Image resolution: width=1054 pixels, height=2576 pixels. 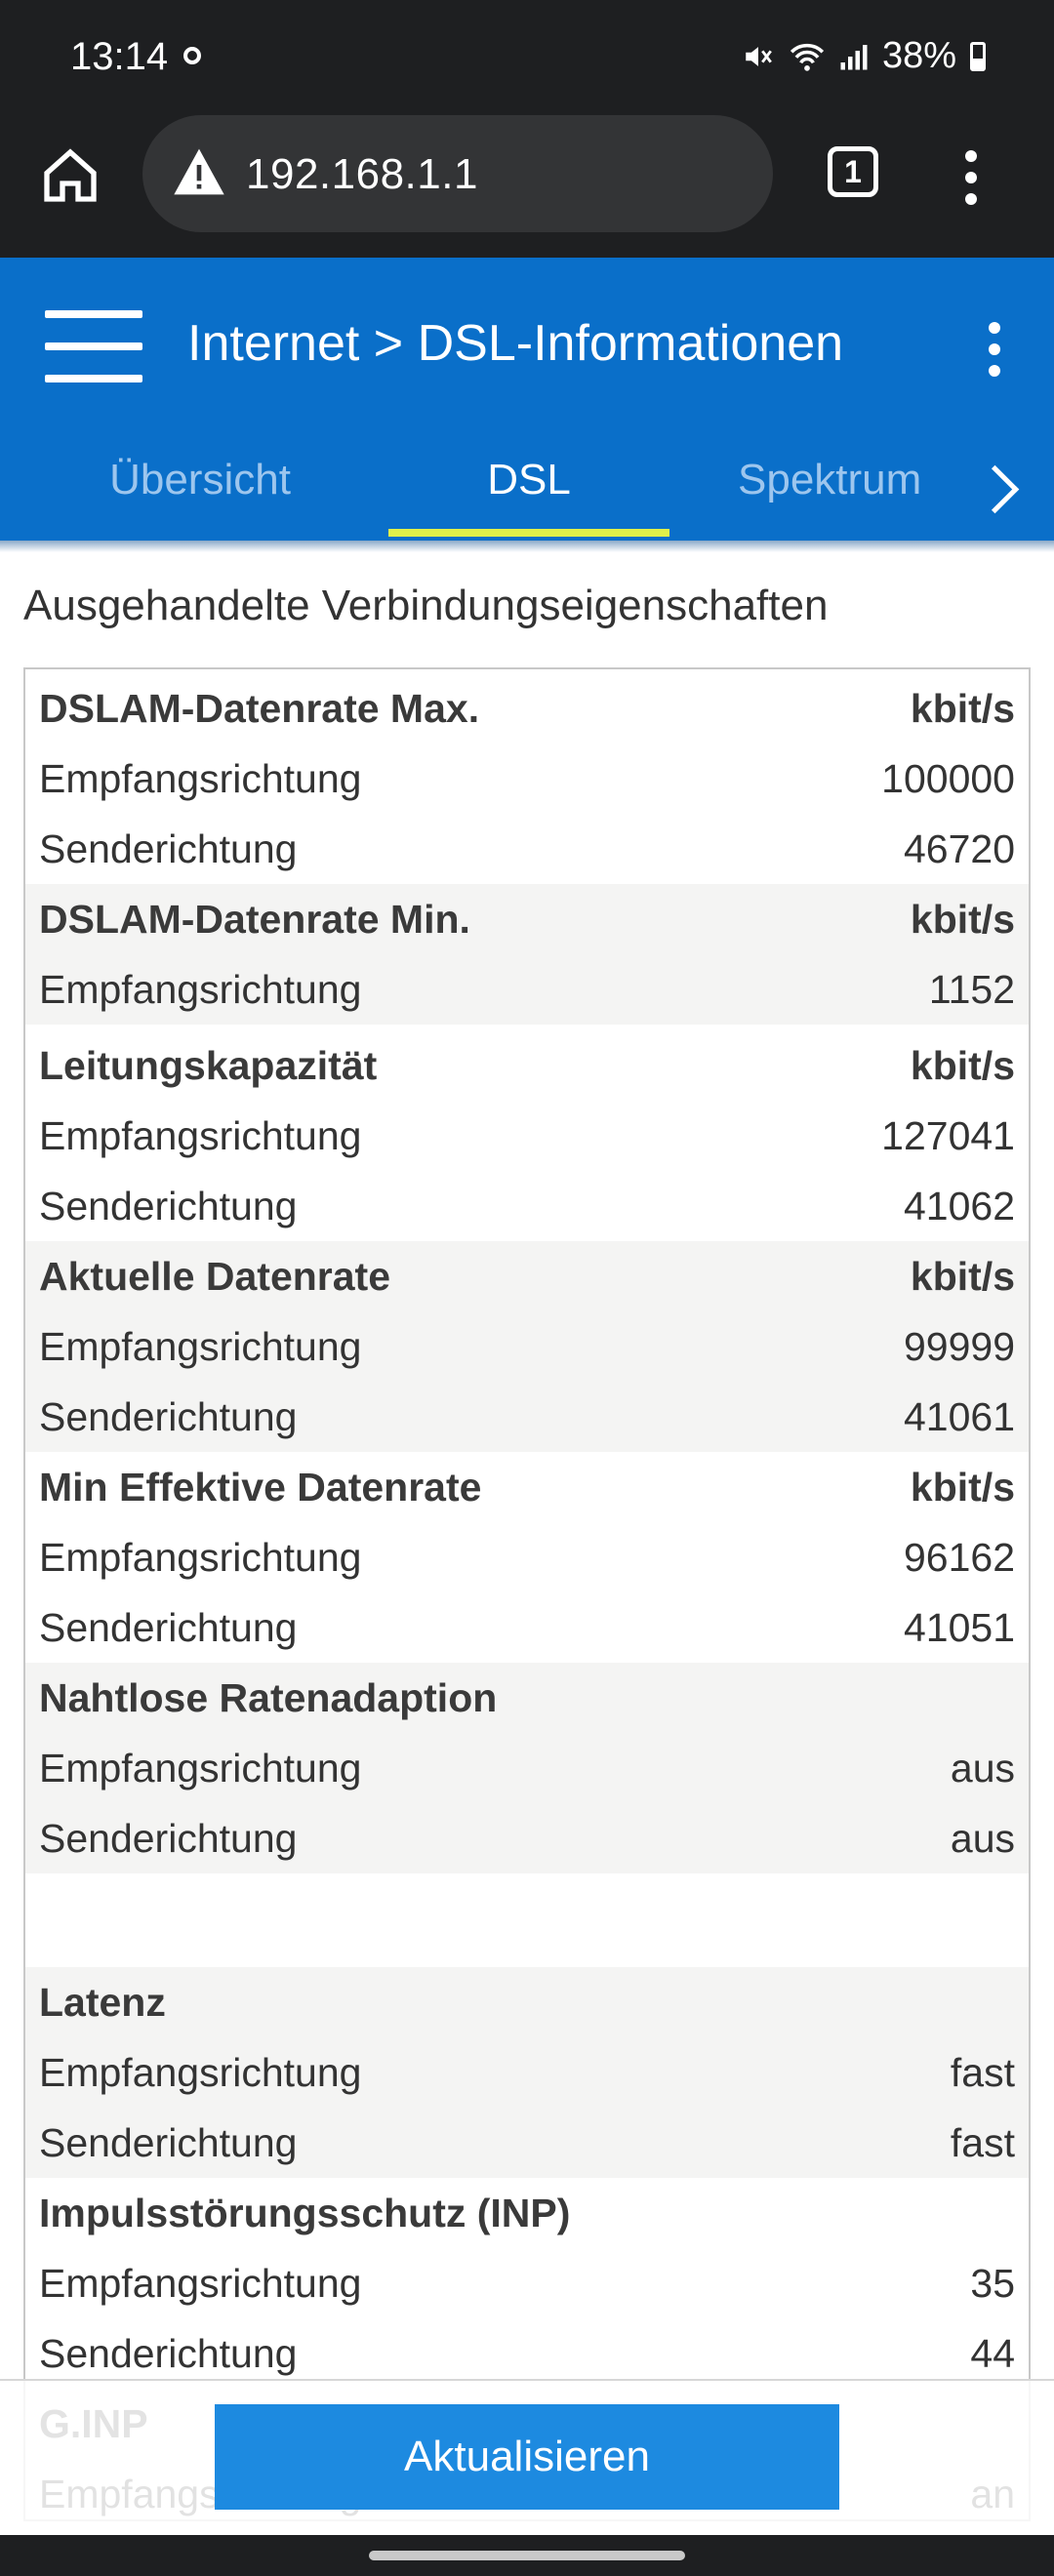 What do you see at coordinates (527, 989) in the screenshot?
I see `table-row: Empfangsrichtung 1152` at bounding box center [527, 989].